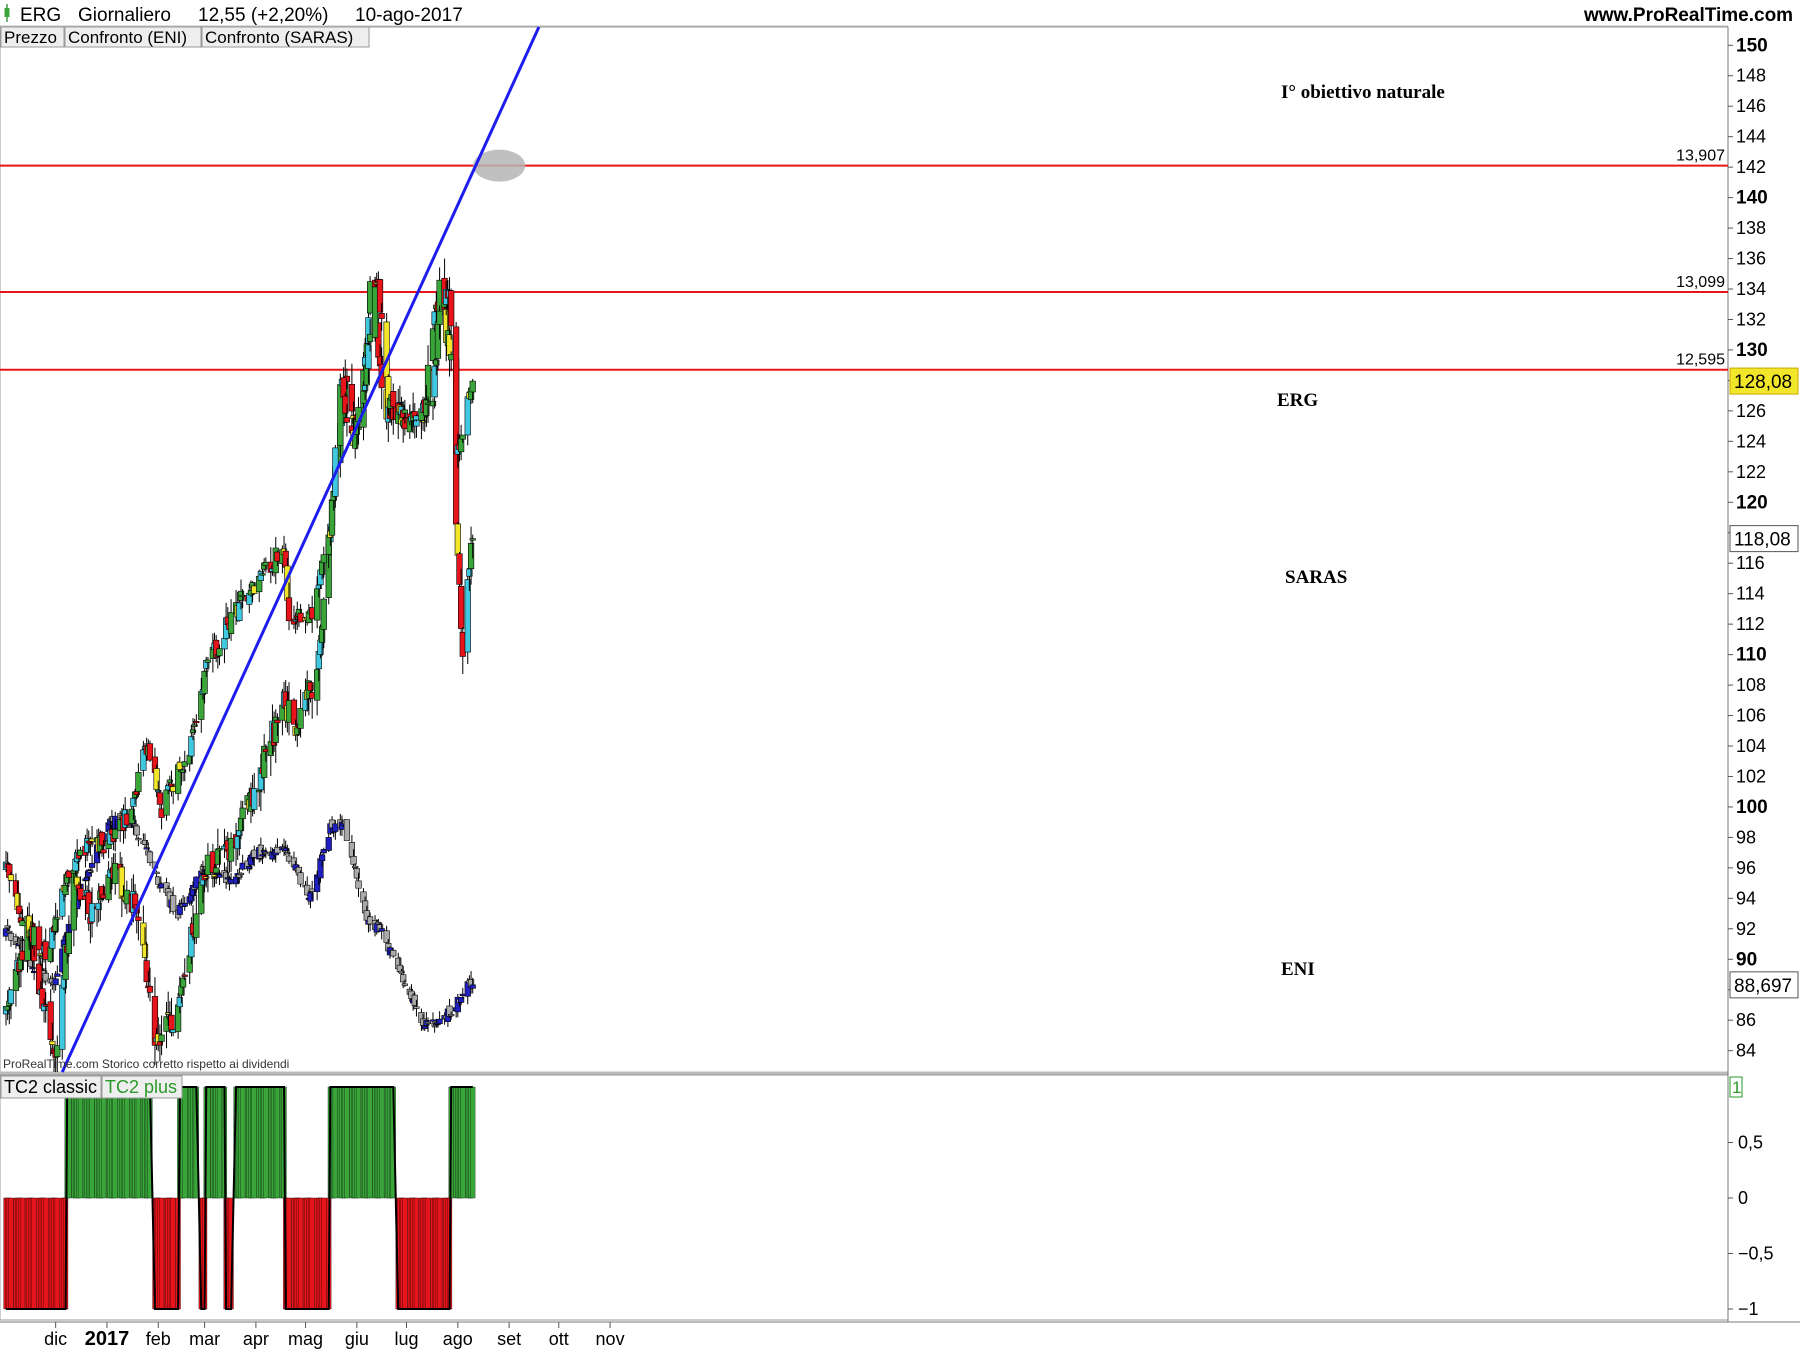 This screenshot has width=1800, height=1355. I want to click on price-tick-label: 138, so click(1751, 228).